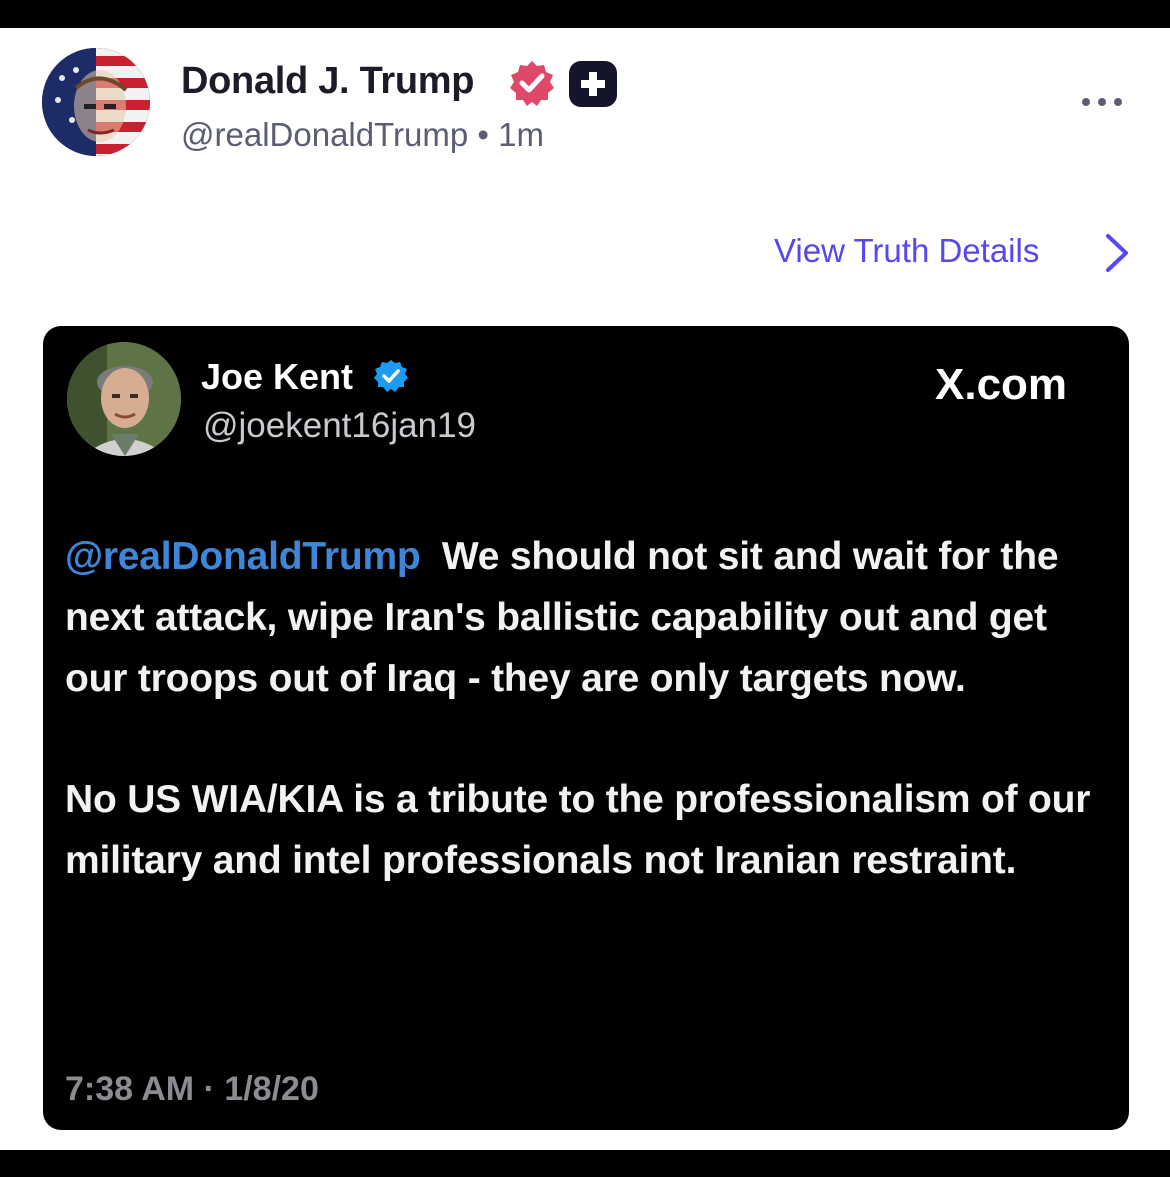  What do you see at coordinates (585, 1163) in the screenshot?
I see `bottom-border` at bounding box center [585, 1163].